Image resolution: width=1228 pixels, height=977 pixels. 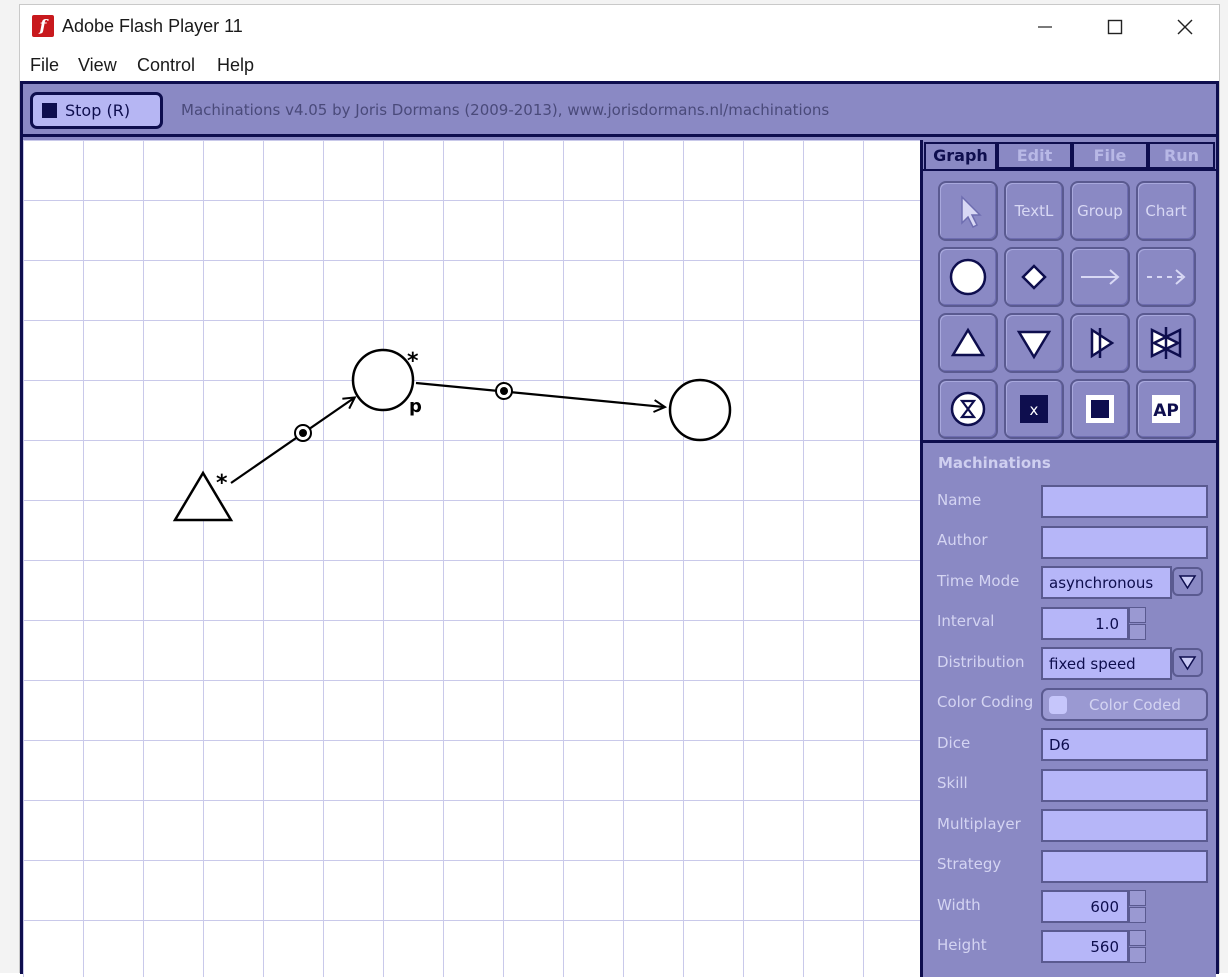 What do you see at coordinates (166, 65) in the screenshot?
I see `menu-control: Control` at bounding box center [166, 65].